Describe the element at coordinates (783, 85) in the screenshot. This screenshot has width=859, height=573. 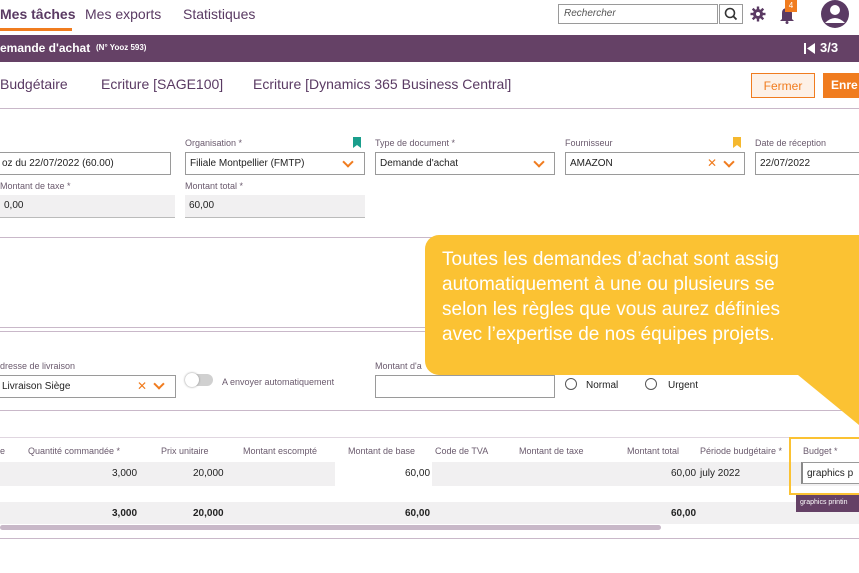
I see `close-button: Fermer` at that location.